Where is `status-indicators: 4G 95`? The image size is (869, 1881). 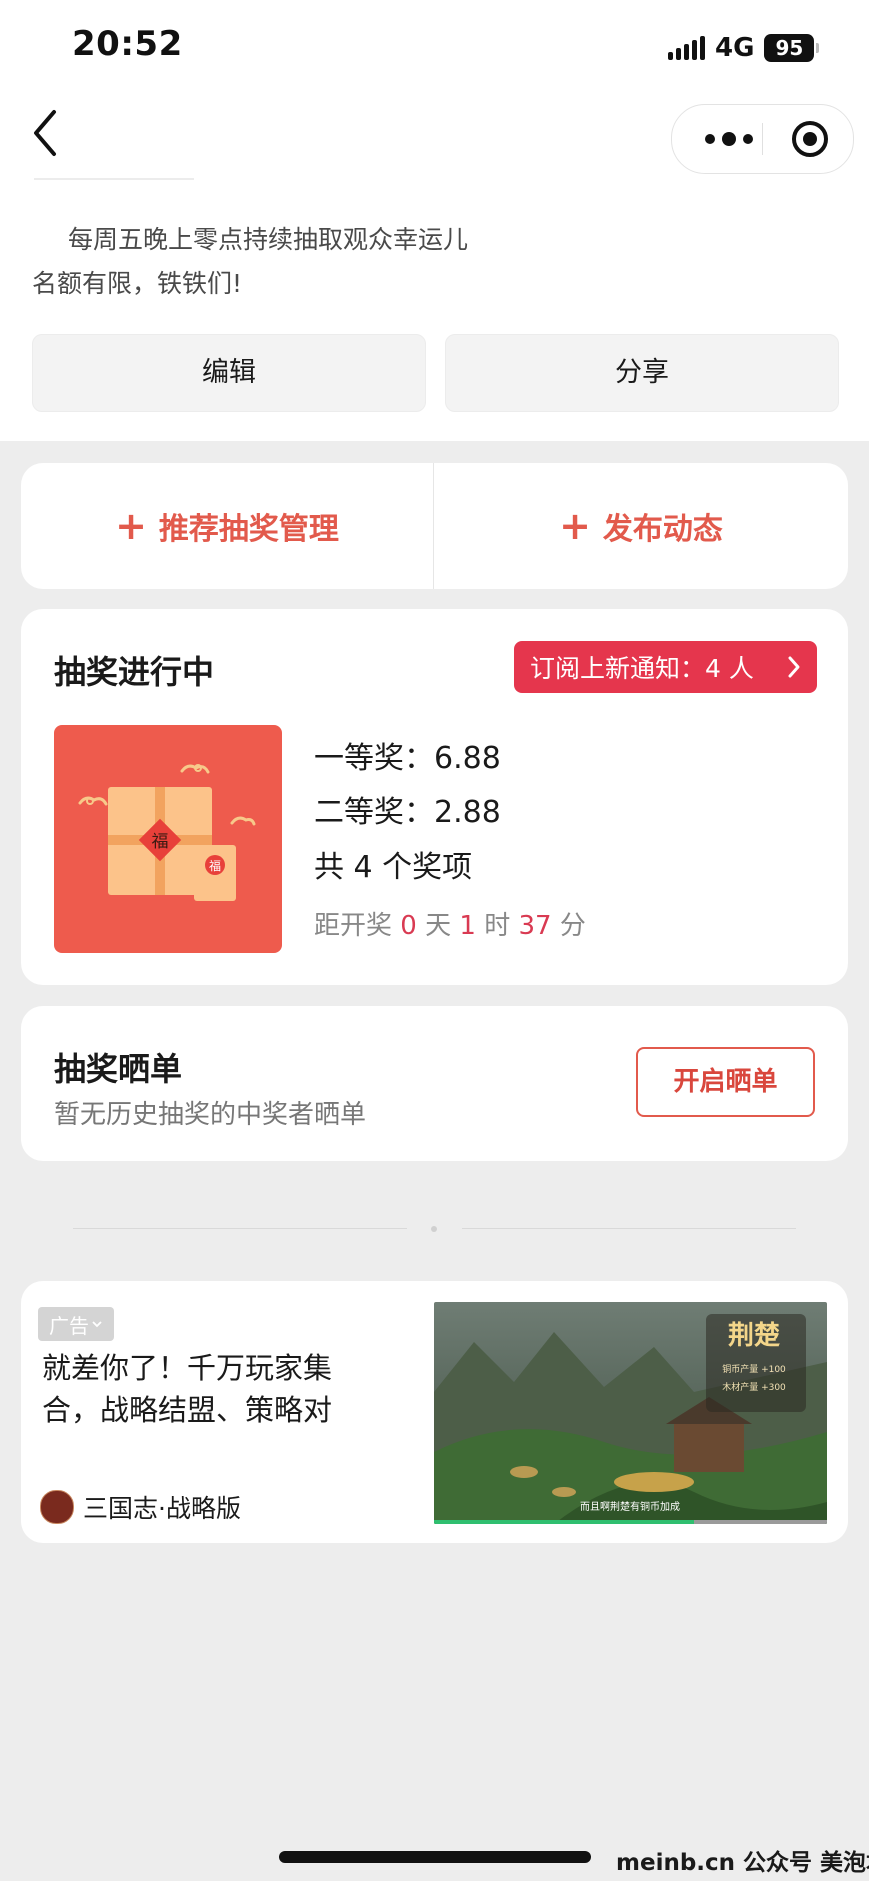 status-indicators: 4G 95 is located at coordinates (744, 48).